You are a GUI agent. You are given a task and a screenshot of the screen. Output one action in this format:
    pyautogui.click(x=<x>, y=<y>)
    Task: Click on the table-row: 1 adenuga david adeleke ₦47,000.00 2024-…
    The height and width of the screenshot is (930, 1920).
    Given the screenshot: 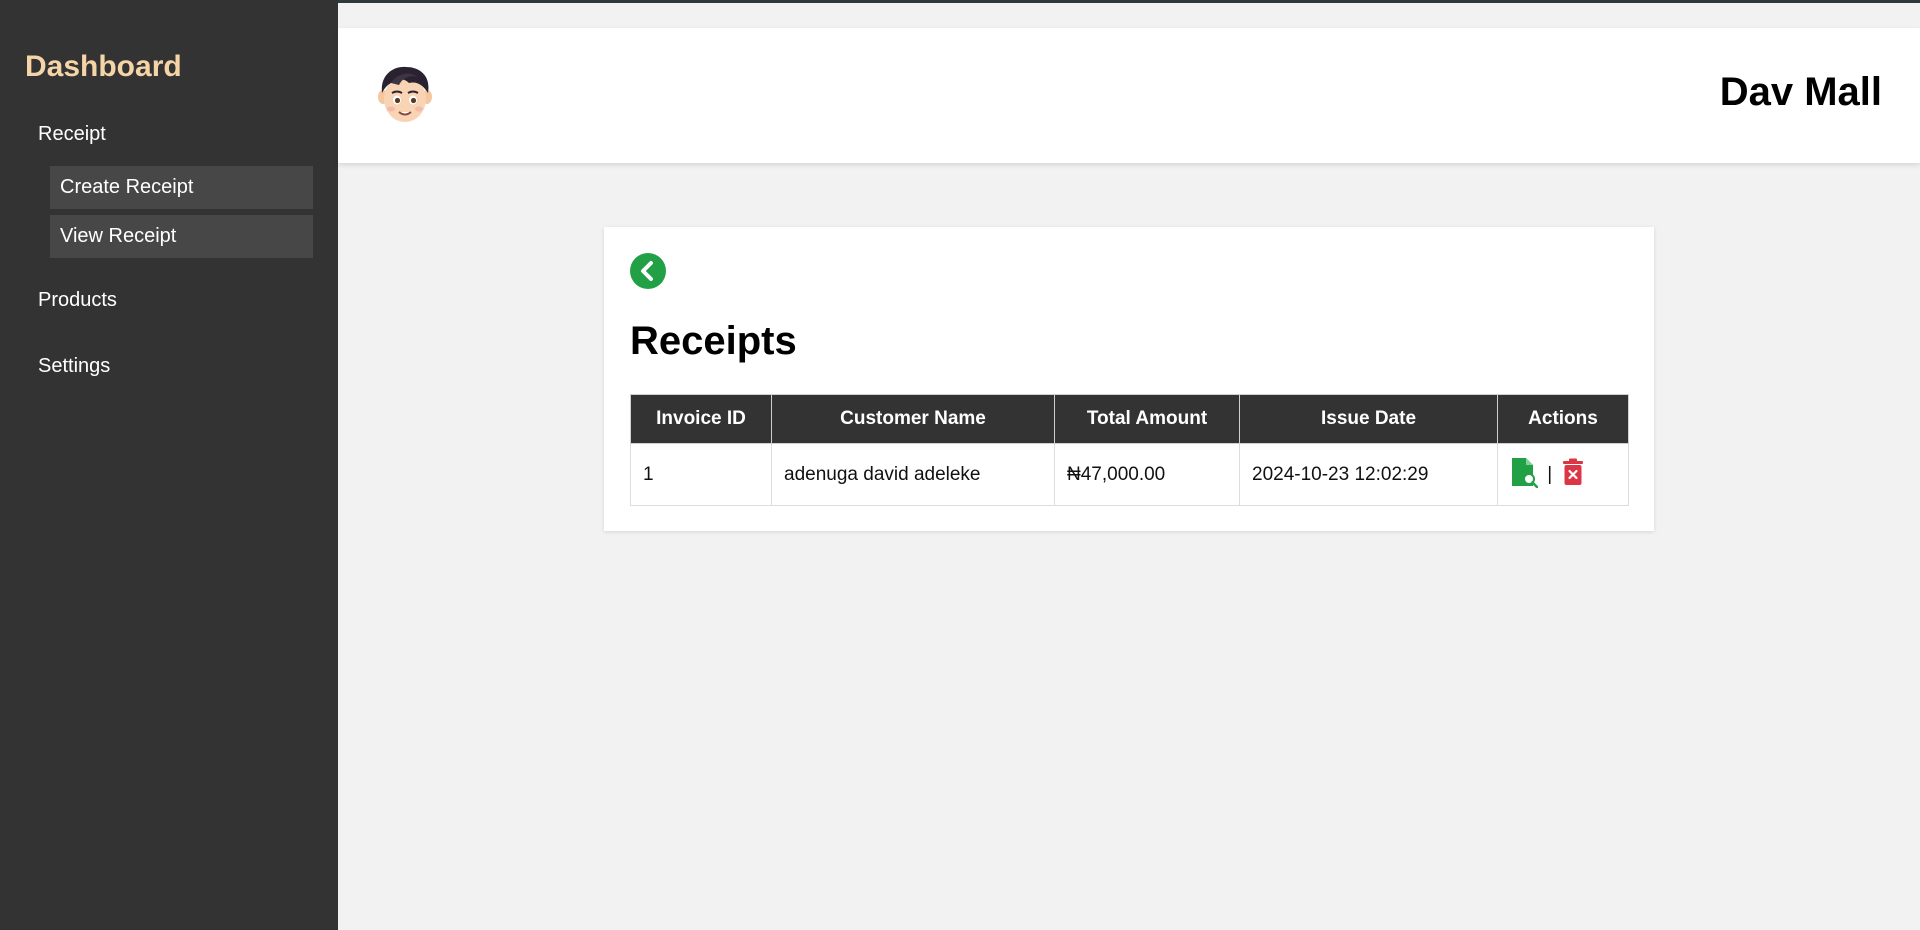 What is the action you would take?
    pyautogui.click(x=1129, y=474)
    